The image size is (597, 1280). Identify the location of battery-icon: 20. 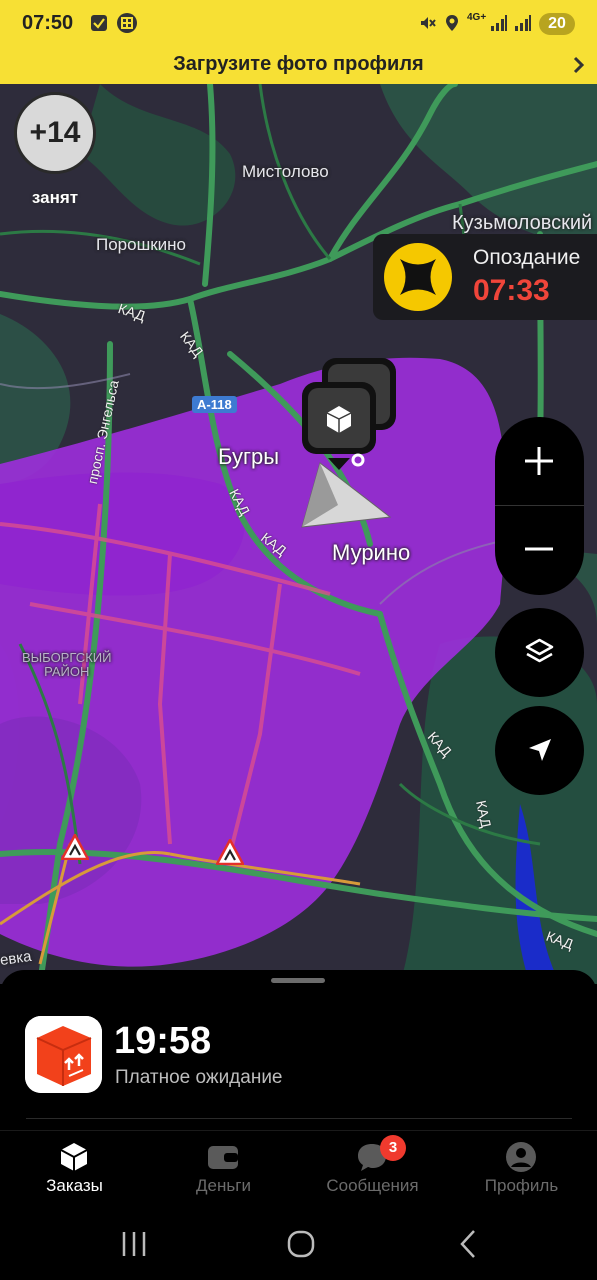
(557, 24).